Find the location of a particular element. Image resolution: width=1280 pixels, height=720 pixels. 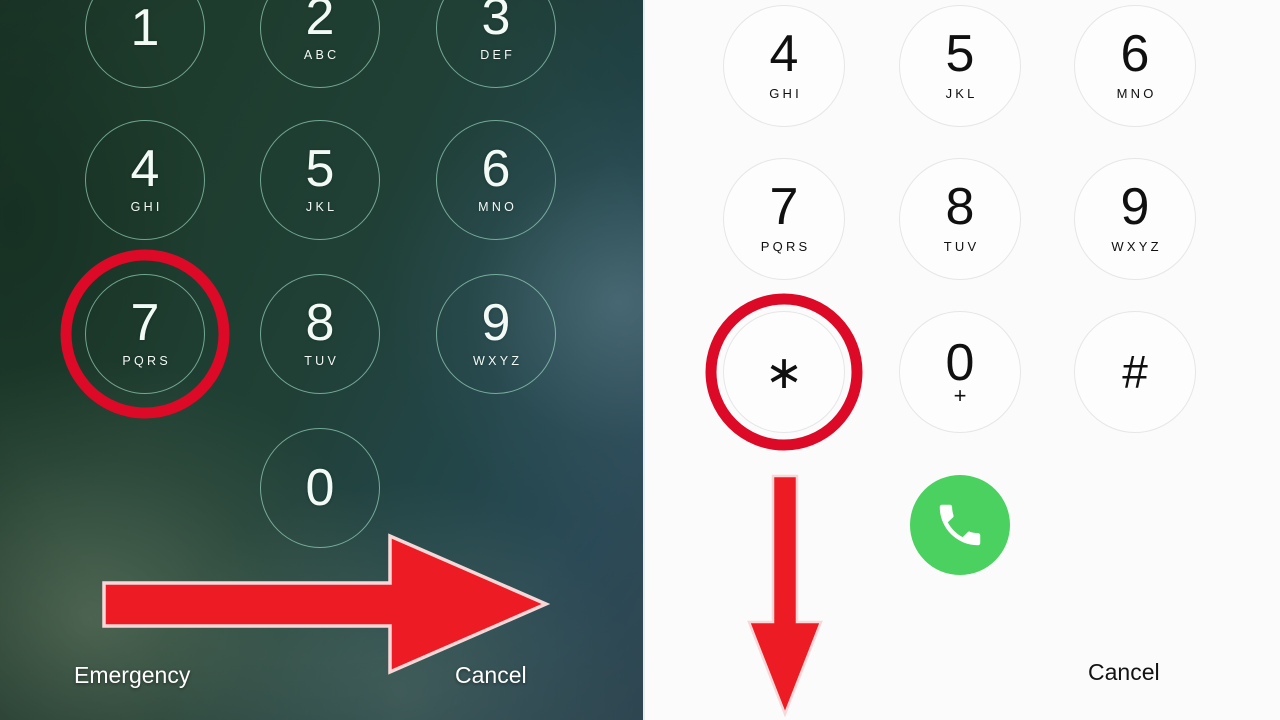

cancel-button-left: Cancel is located at coordinates (491, 675).